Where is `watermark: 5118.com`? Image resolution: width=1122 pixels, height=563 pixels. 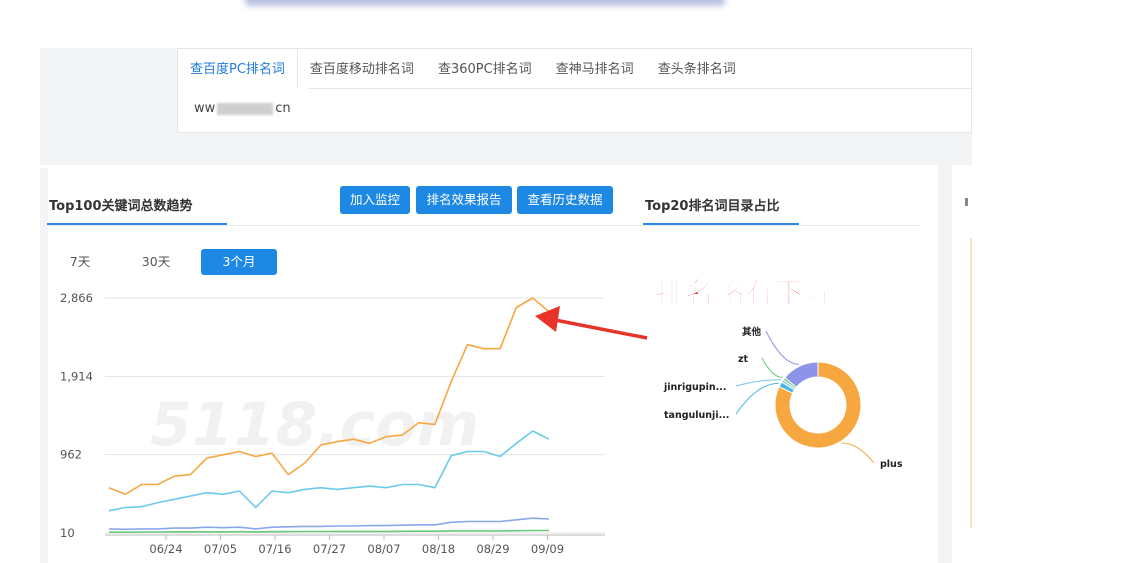
watermark: 5118.com is located at coordinates (314, 425).